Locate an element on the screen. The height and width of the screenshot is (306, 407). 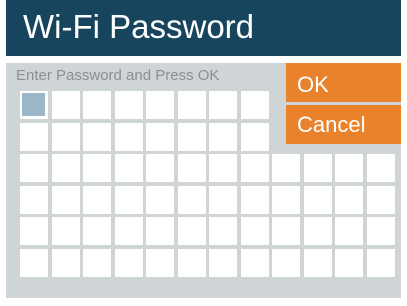
cancel-button: Cancel is located at coordinates (343, 124).